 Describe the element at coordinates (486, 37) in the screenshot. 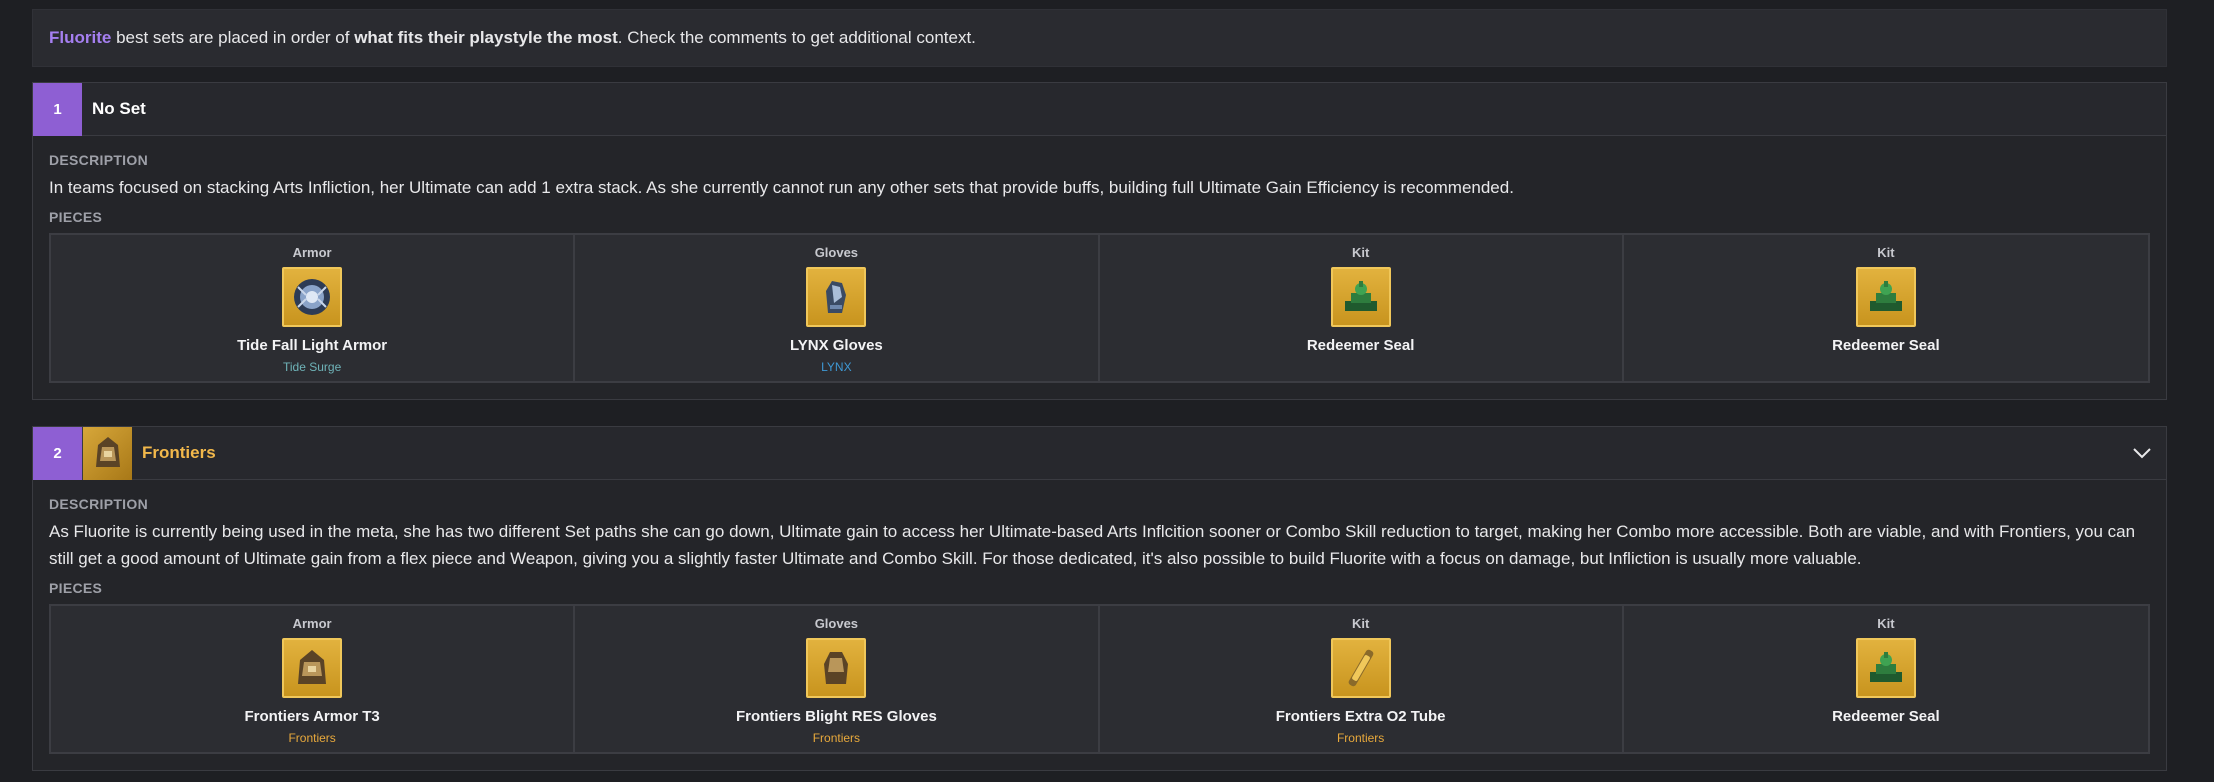

I see `intro-bold-text: what fits their playstyle the most` at that location.